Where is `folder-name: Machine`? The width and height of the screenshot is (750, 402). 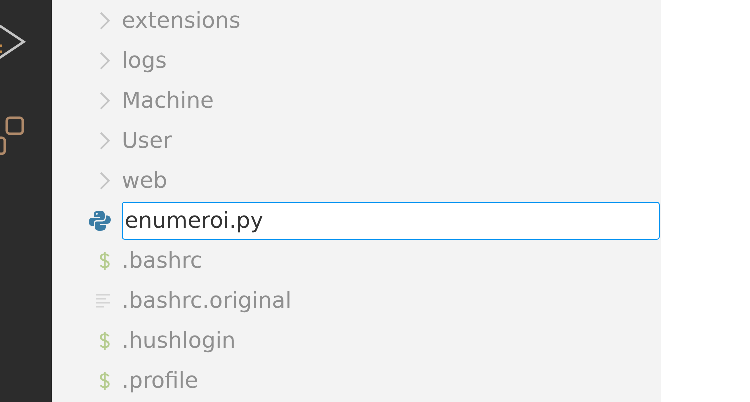 folder-name: Machine is located at coordinates (168, 101).